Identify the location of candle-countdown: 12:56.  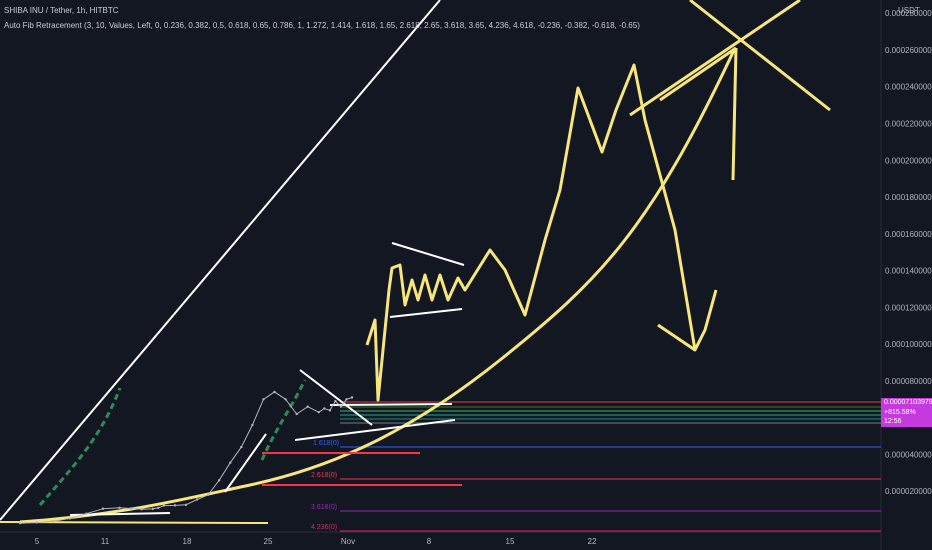
(893, 421).